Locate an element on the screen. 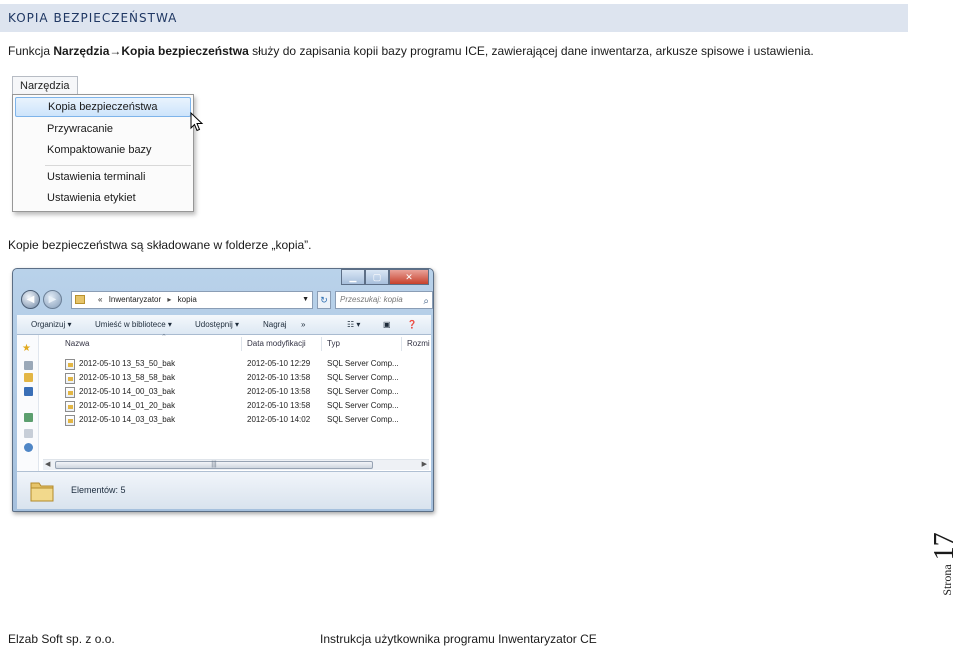 This screenshot has width=960, height=648. chevron-right-icon: ▸ is located at coordinates (169, 299).